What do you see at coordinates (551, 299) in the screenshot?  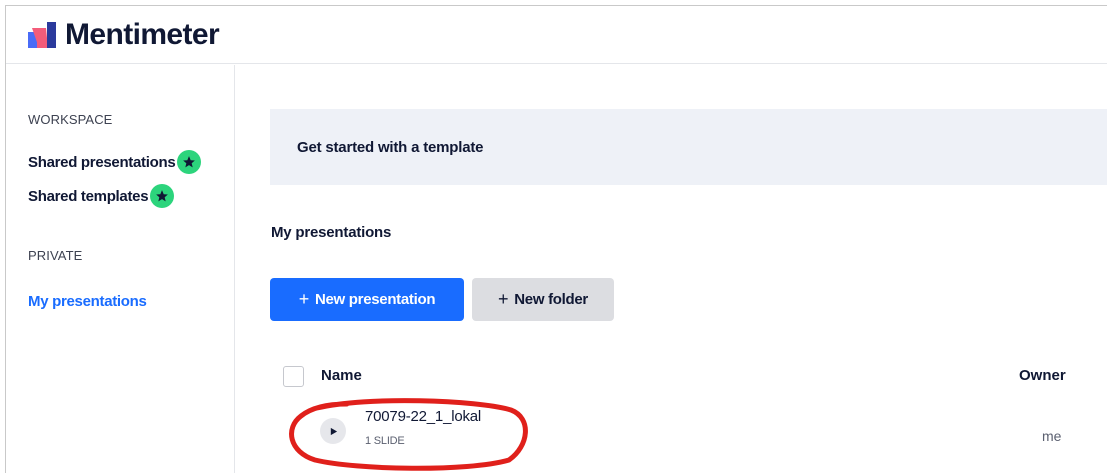 I see `new-folder-label: New folder` at bounding box center [551, 299].